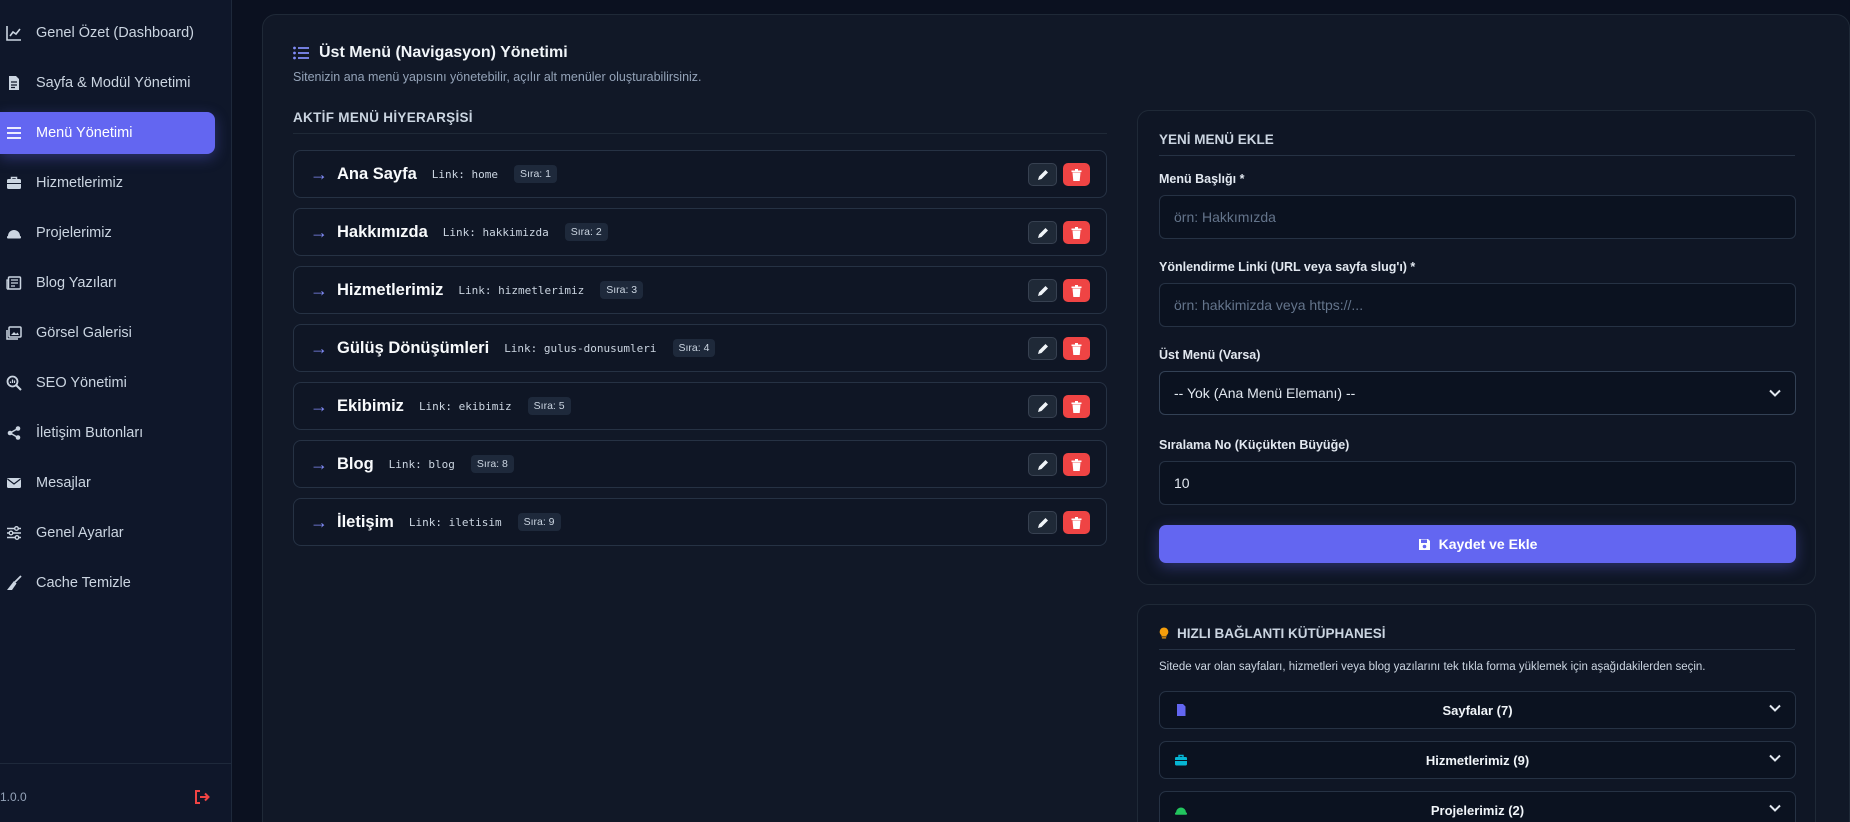 Image resolution: width=1850 pixels, height=822 pixels. What do you see at coordinates (390, 289) in the screenshot?
I see `menu-item-name: Hizmetlerimiz` at bounding box center [390, 289].